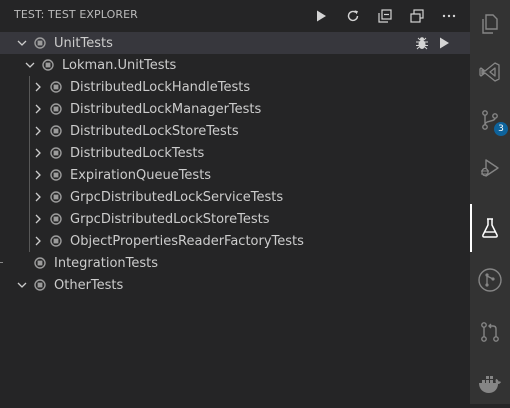 The height and width of the screenshot is (408, 510). What do you see at coordinates (166, 109) in the screenshot?
I see `tree-item-label: DistributedLockManagerTests` at bounding box center [166, 109].